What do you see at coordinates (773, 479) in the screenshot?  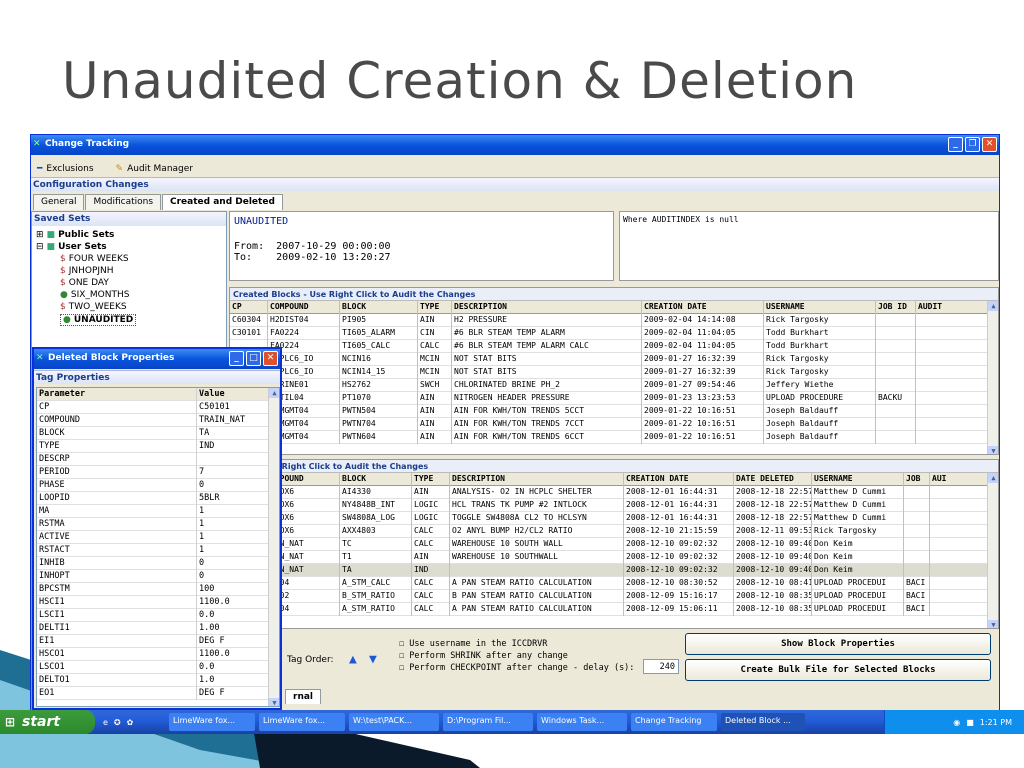 I see `column-header: DATE DELETED` at bounding box center [773, 479].